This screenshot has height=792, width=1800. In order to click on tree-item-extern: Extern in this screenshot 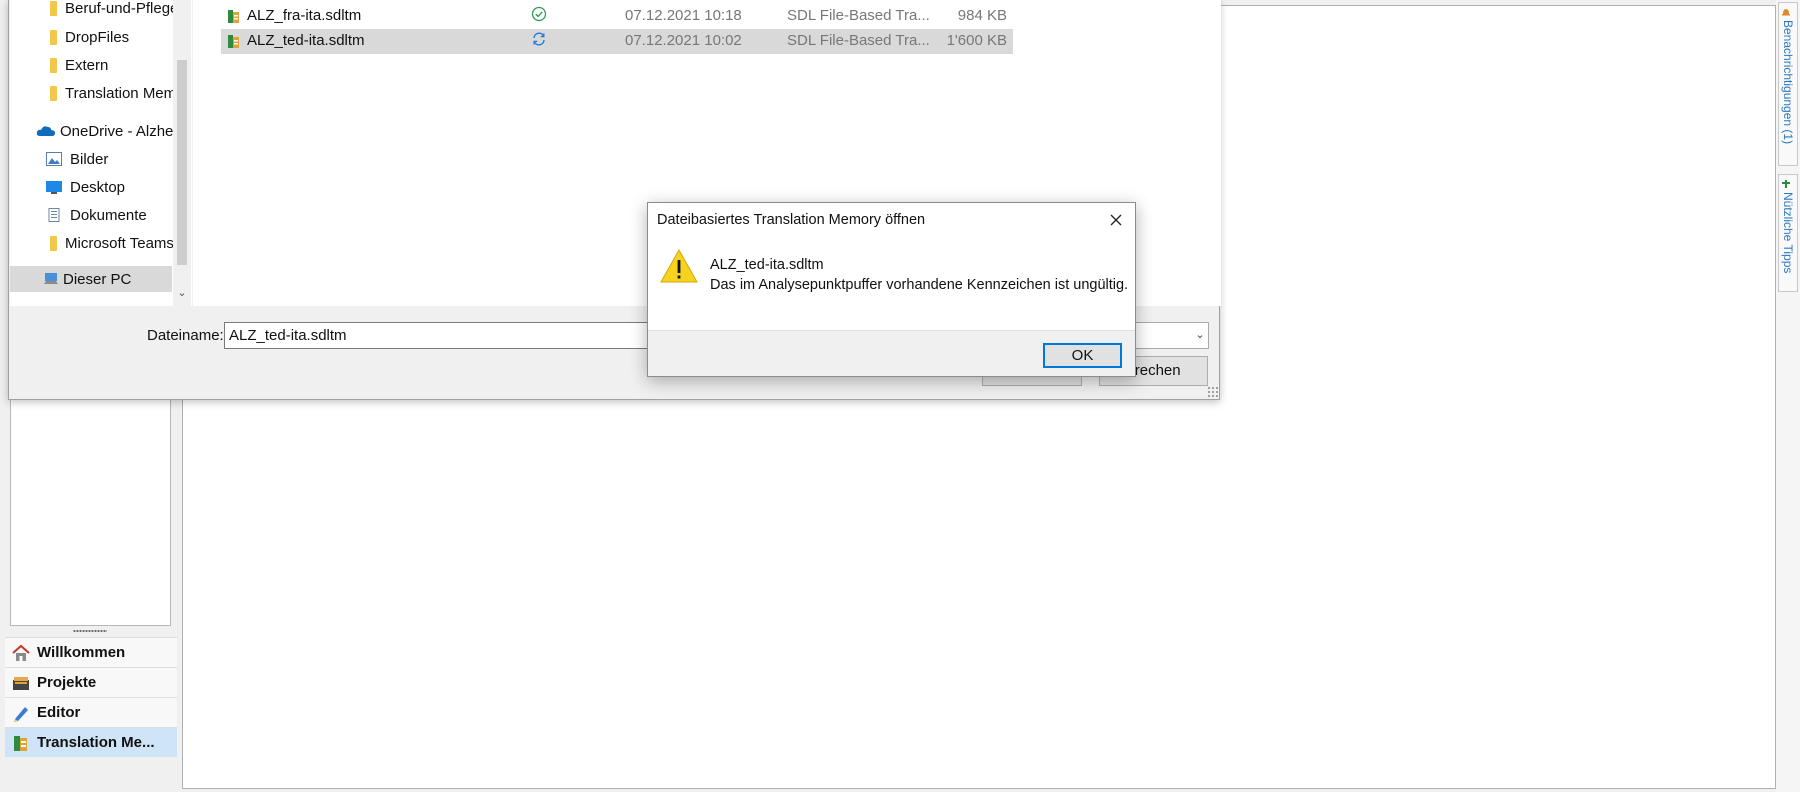, I will do `click(110, 65)`.